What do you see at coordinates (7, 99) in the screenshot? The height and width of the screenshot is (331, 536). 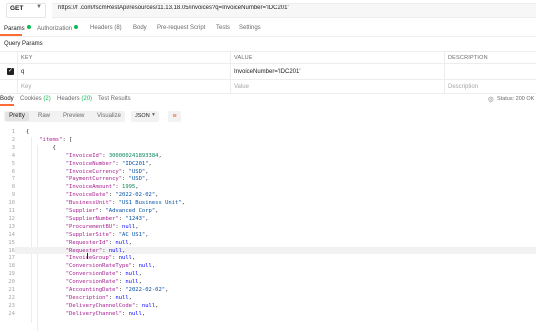 I see `response-tab-body: Body` at bounding box center [7, 99].